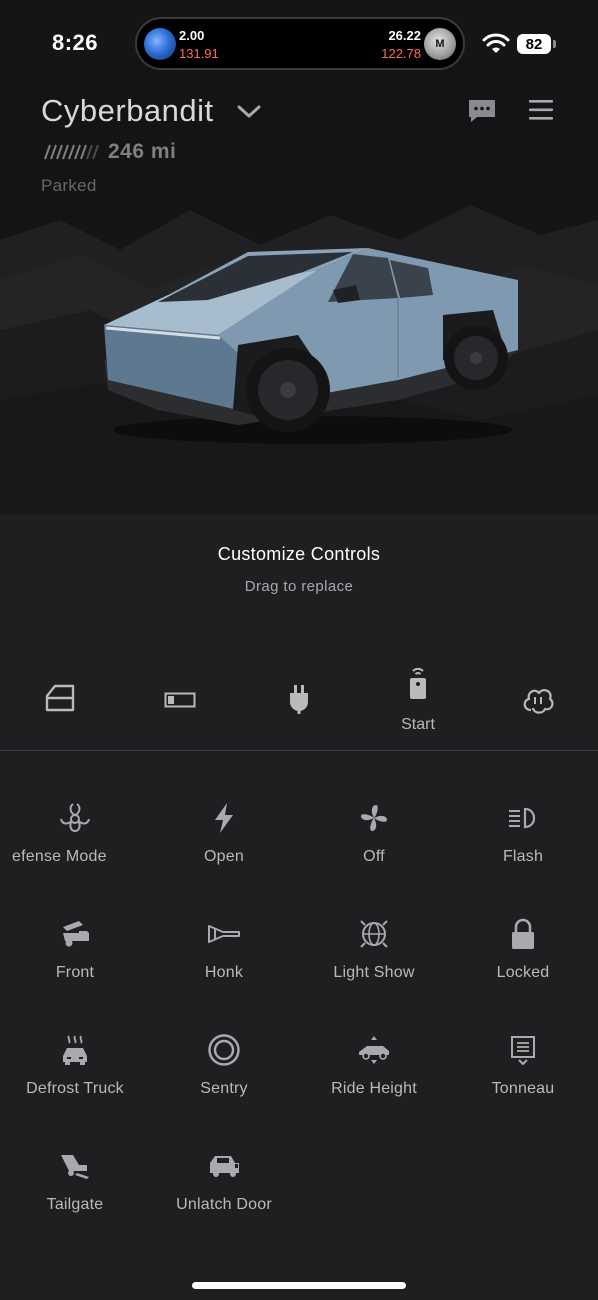 The width and height of the screenshot is (598, 1300). Describe the element at coordinates (374, 972) in the screenshot. I see `tile-label: Light Show` at that location.